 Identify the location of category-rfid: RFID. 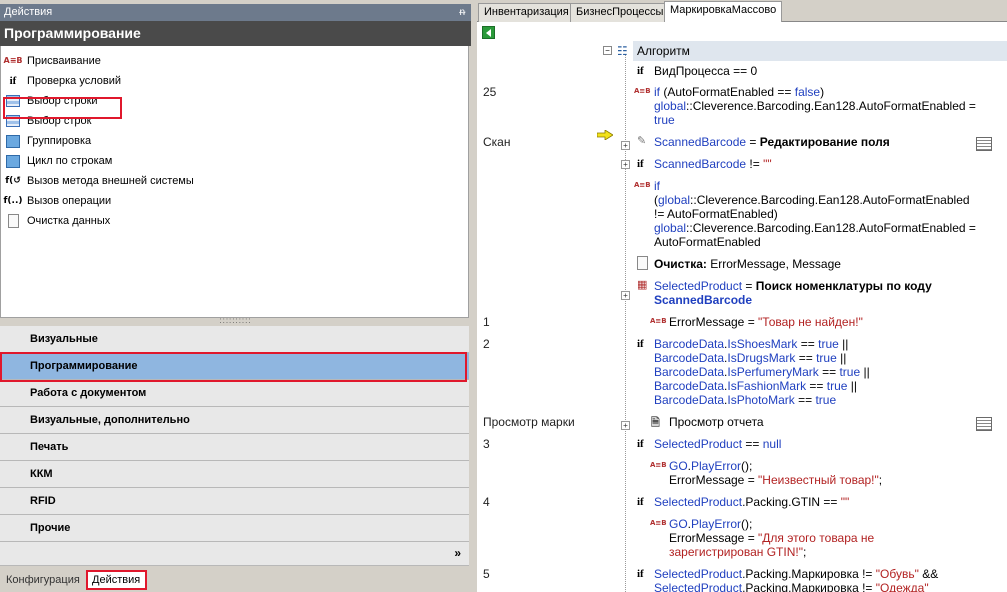
(234, 501).